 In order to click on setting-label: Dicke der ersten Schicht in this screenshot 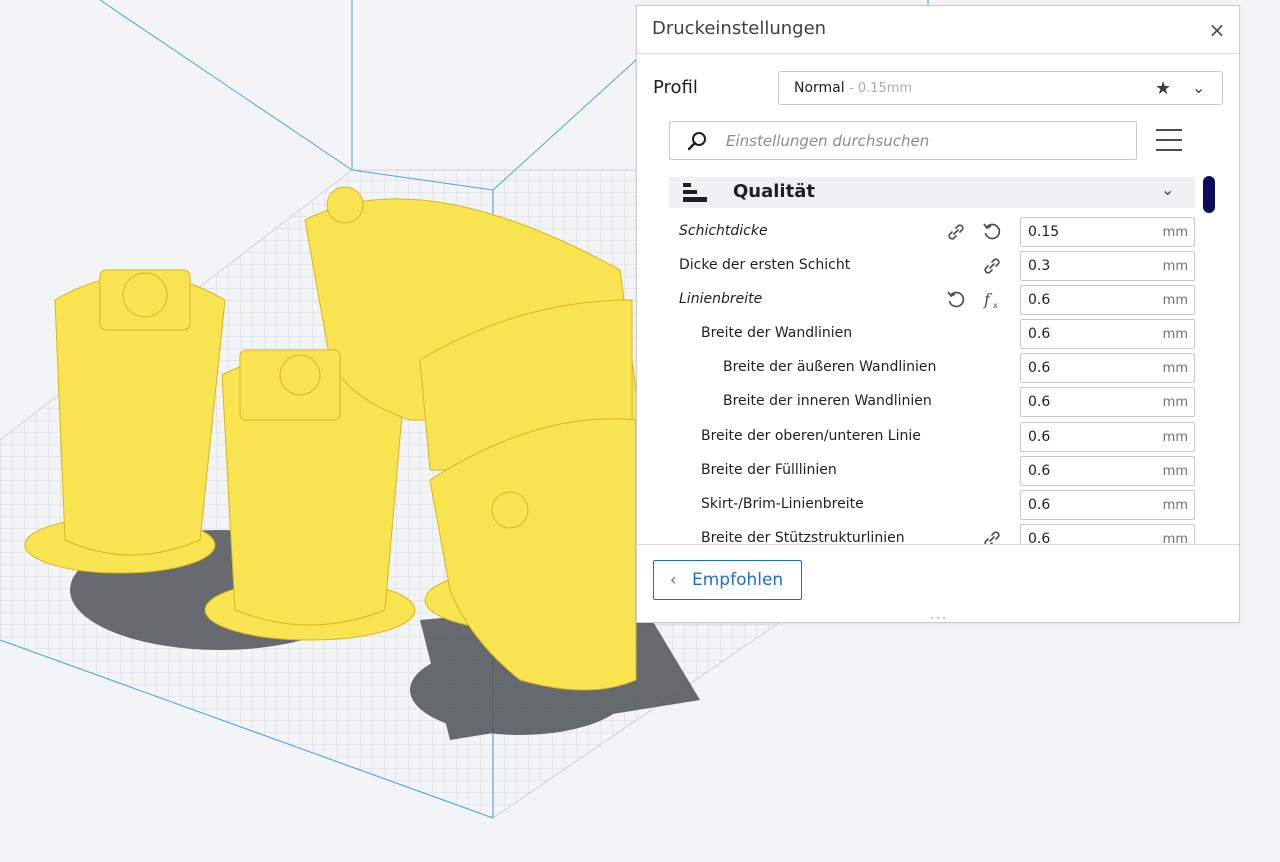, I will do `click(765, 265)`.